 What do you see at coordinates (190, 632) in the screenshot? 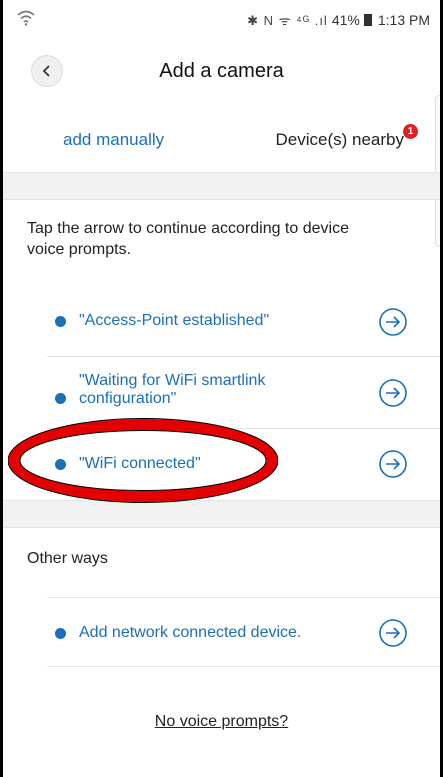
I see `option-label: Add network connected device.` at bounding box center [190, 632].